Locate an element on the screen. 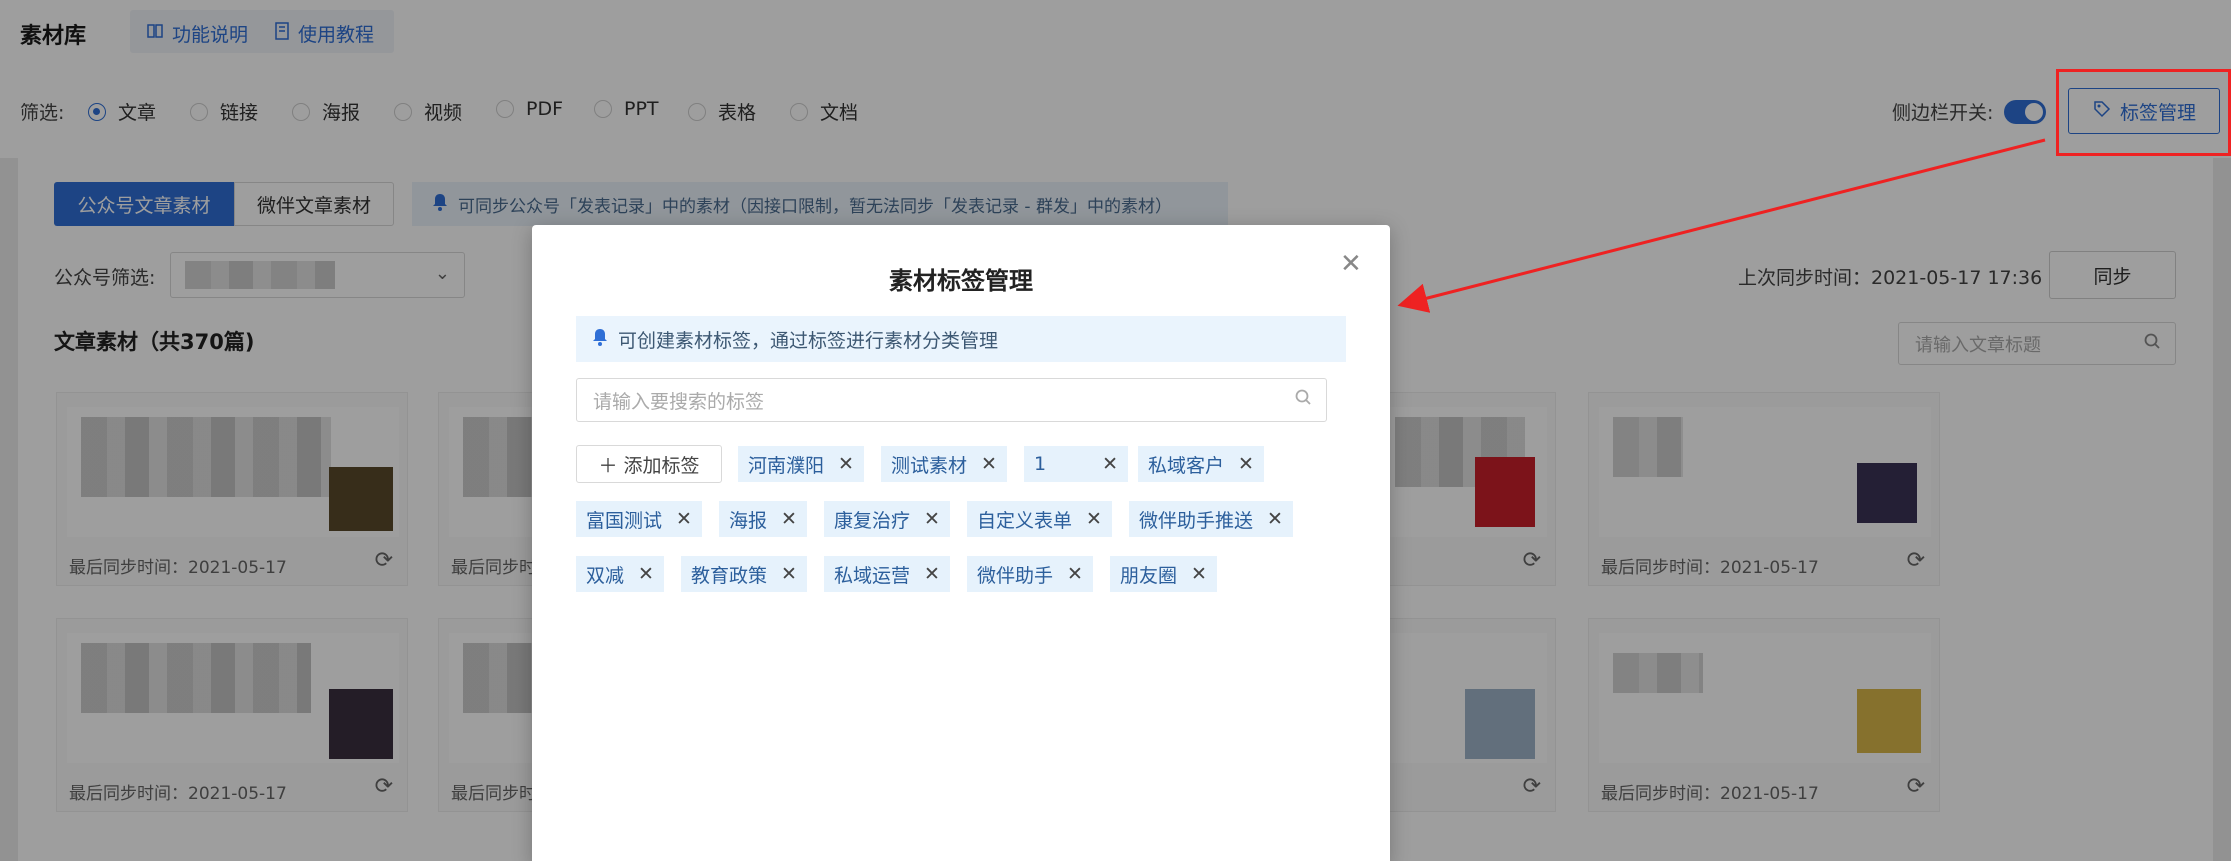 This screenshot has width=2231, height=861. tag-chip: 微伴助手 ✕ is located at coordinates (1030, 574).